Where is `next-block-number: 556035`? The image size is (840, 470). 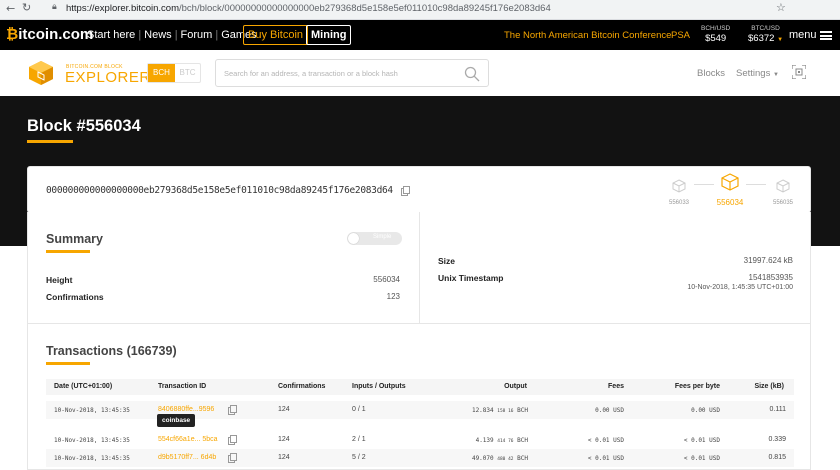
next-block-number: 556035 is located at coordinates (783, 203).